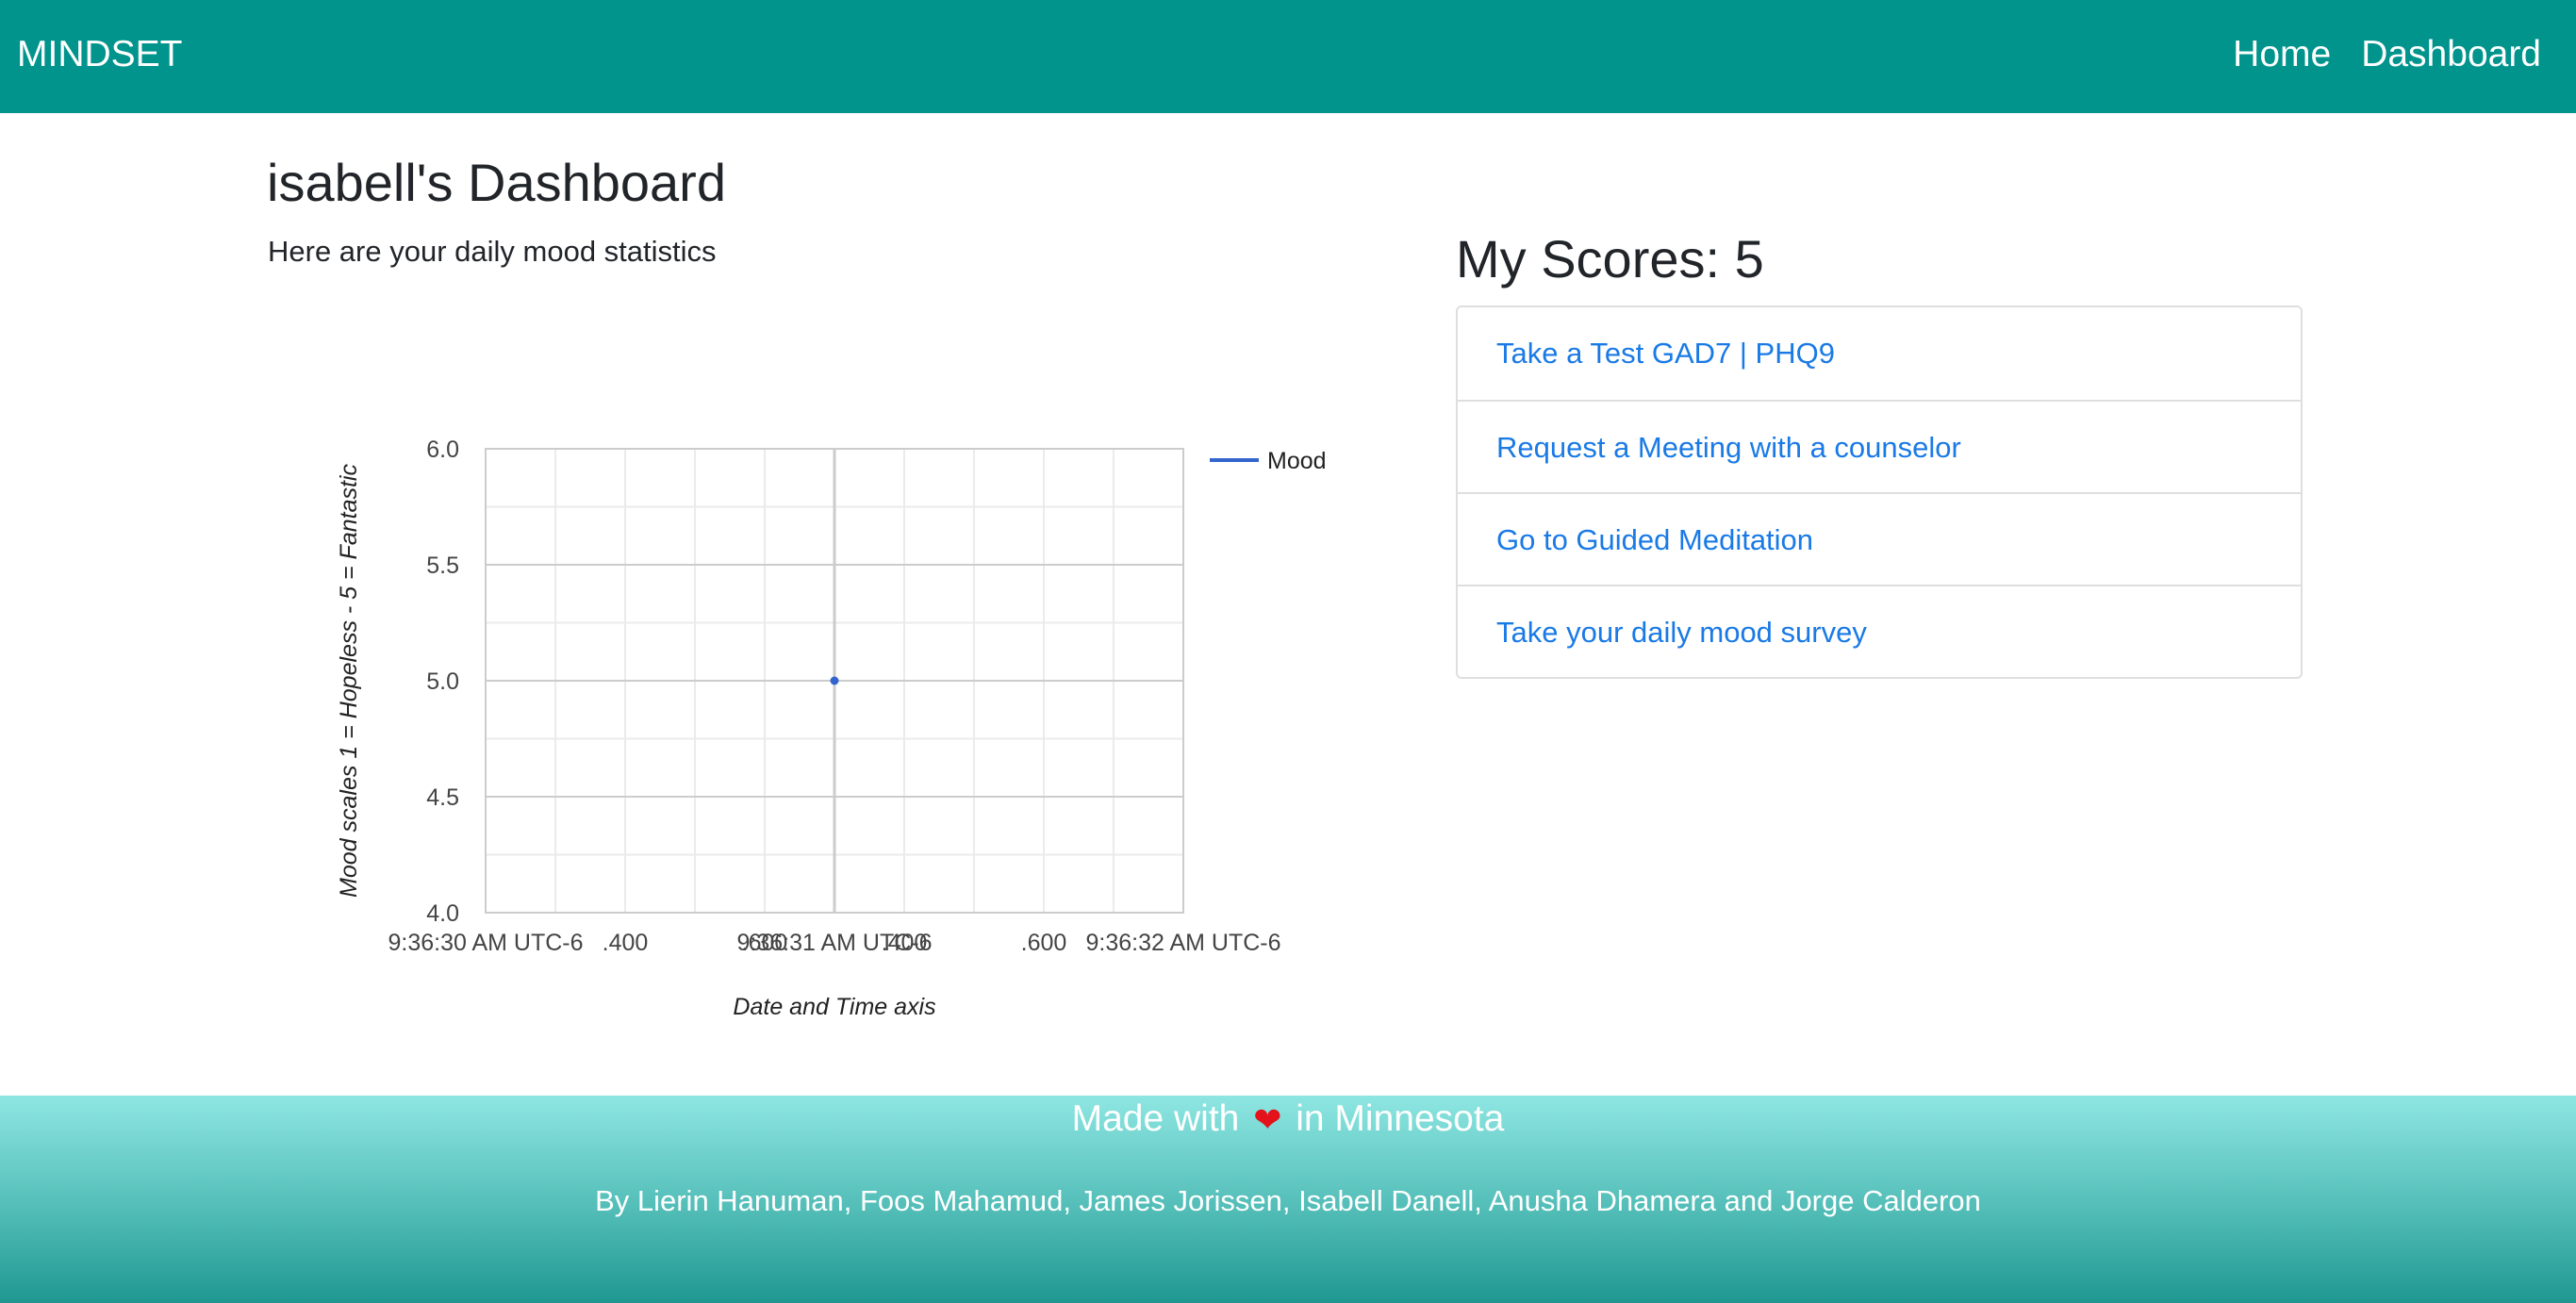  Describe the element at coordinates (1155, 1118) in the screenshot. I see `footer-made-prefix: Made with` at that location.